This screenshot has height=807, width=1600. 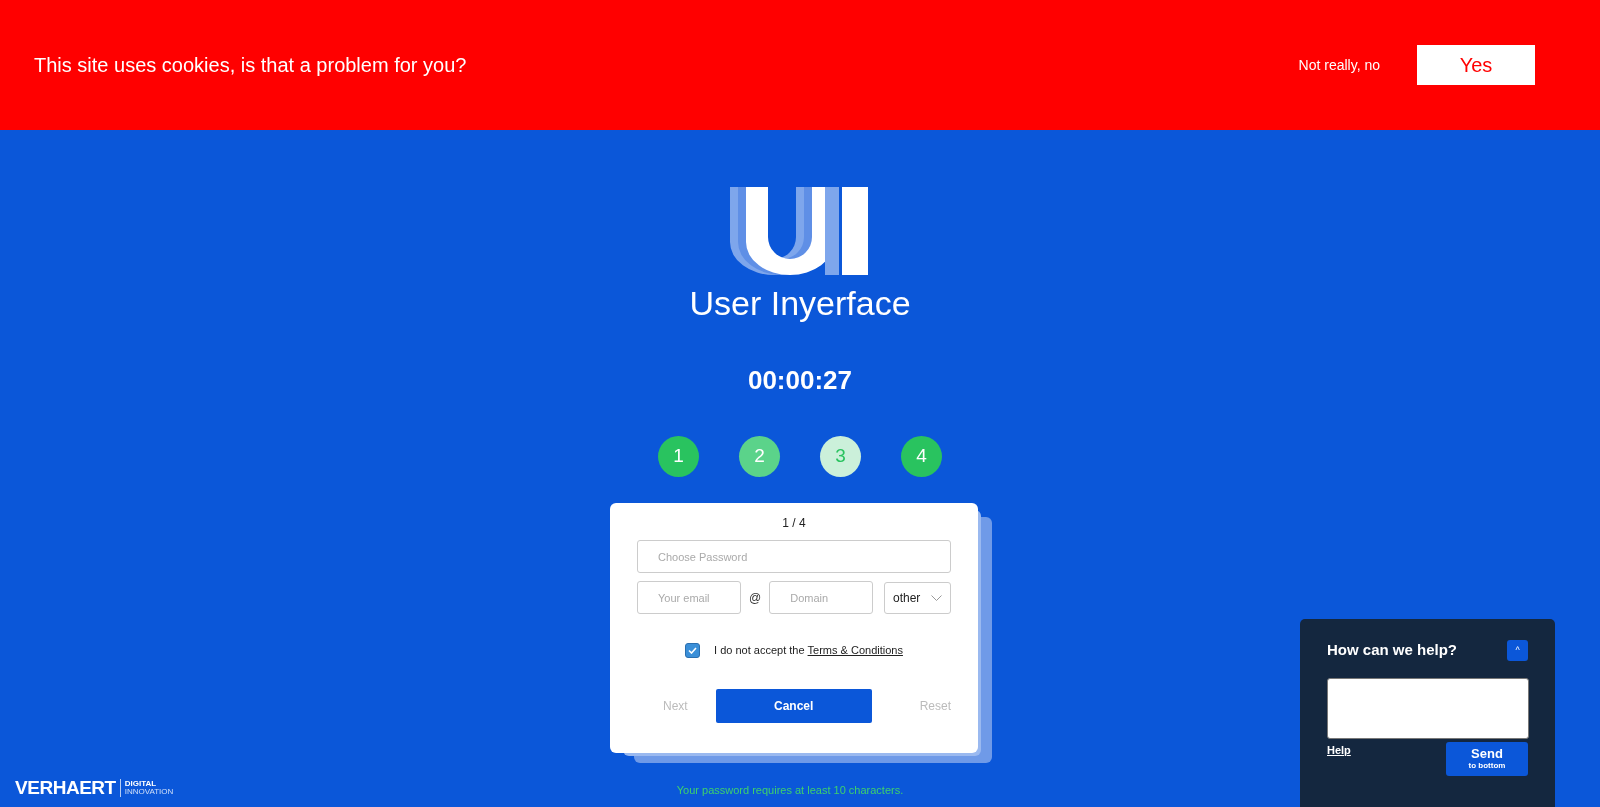 I want to click on collapse-button: ^, so click(x=1517, y=650).